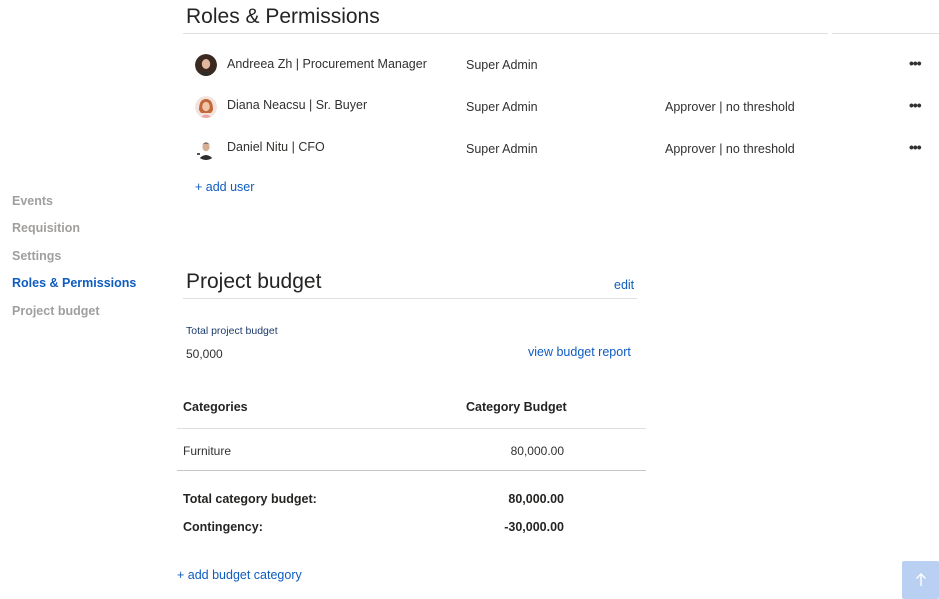 The height and width of the screenshot is (599, 939). I want to click on avatar-andreea, so click(206, 65).